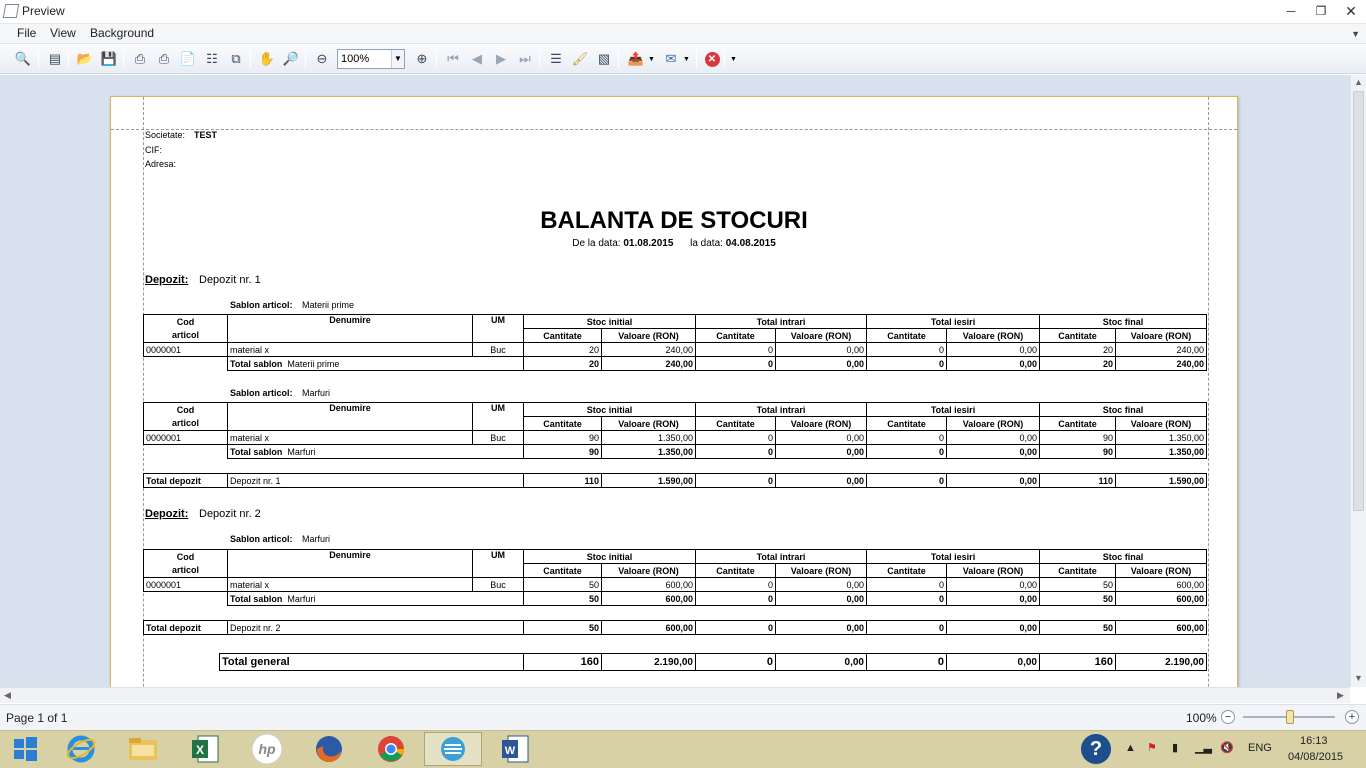 The image size is (1366, 768). Describe the element at coordinates (651, 59) in the screenshot. I see `export-dropdown-icon: ▼` at that location.